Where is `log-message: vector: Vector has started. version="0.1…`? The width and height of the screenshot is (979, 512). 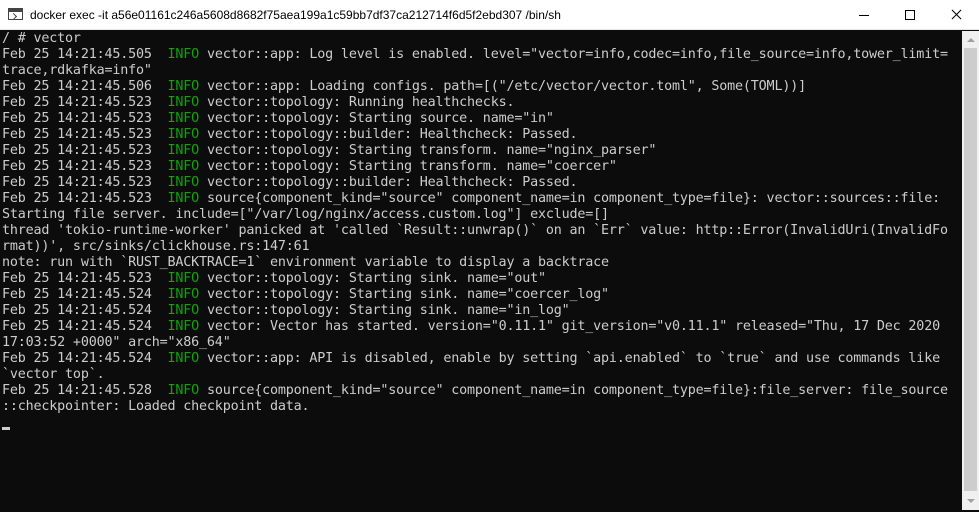
log-message: vector: Vector has started. version="0.1… is located at coordinates (569, 326).